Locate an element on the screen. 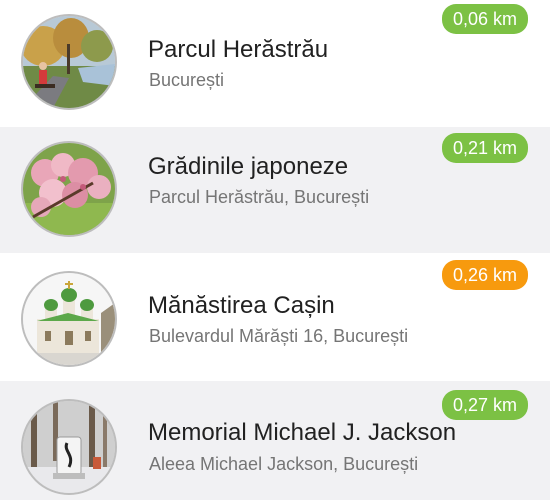 This screenshot has width=550, height=500. place-name: Memorial Michael J. Jackson is located at coordinates (302, 432).